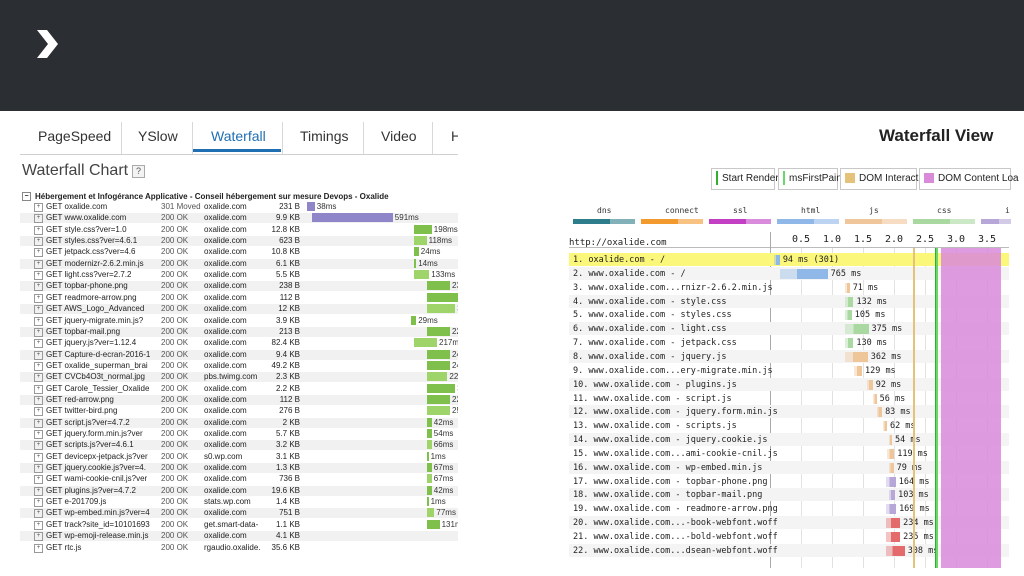 This screenshot has width=1024, height=576. Describe the element at coordinates (817, 178) in the screenshot. I see `legend-label: msFirstPaint` at that location.